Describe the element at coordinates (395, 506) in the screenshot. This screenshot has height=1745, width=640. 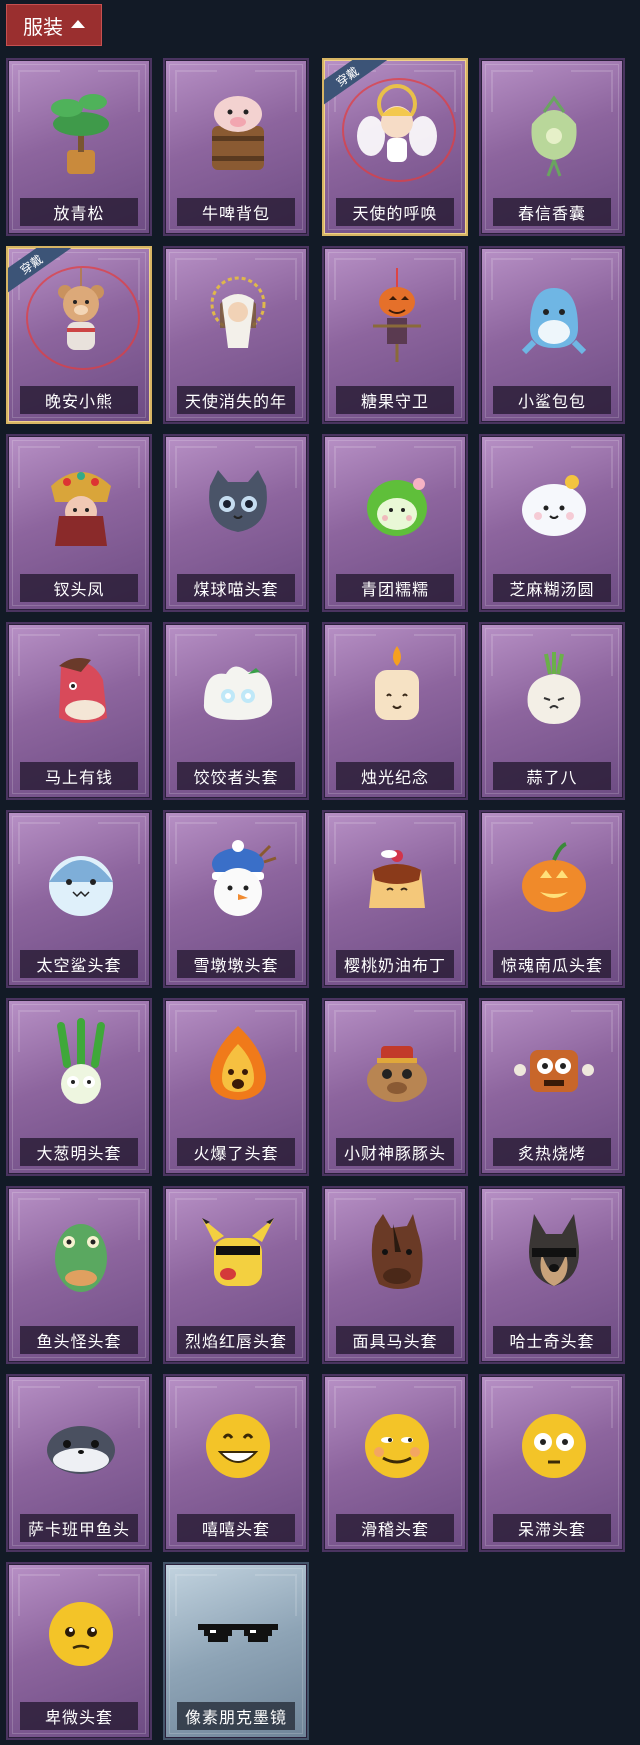
I see `green-dumpling-head-icon` at that location.